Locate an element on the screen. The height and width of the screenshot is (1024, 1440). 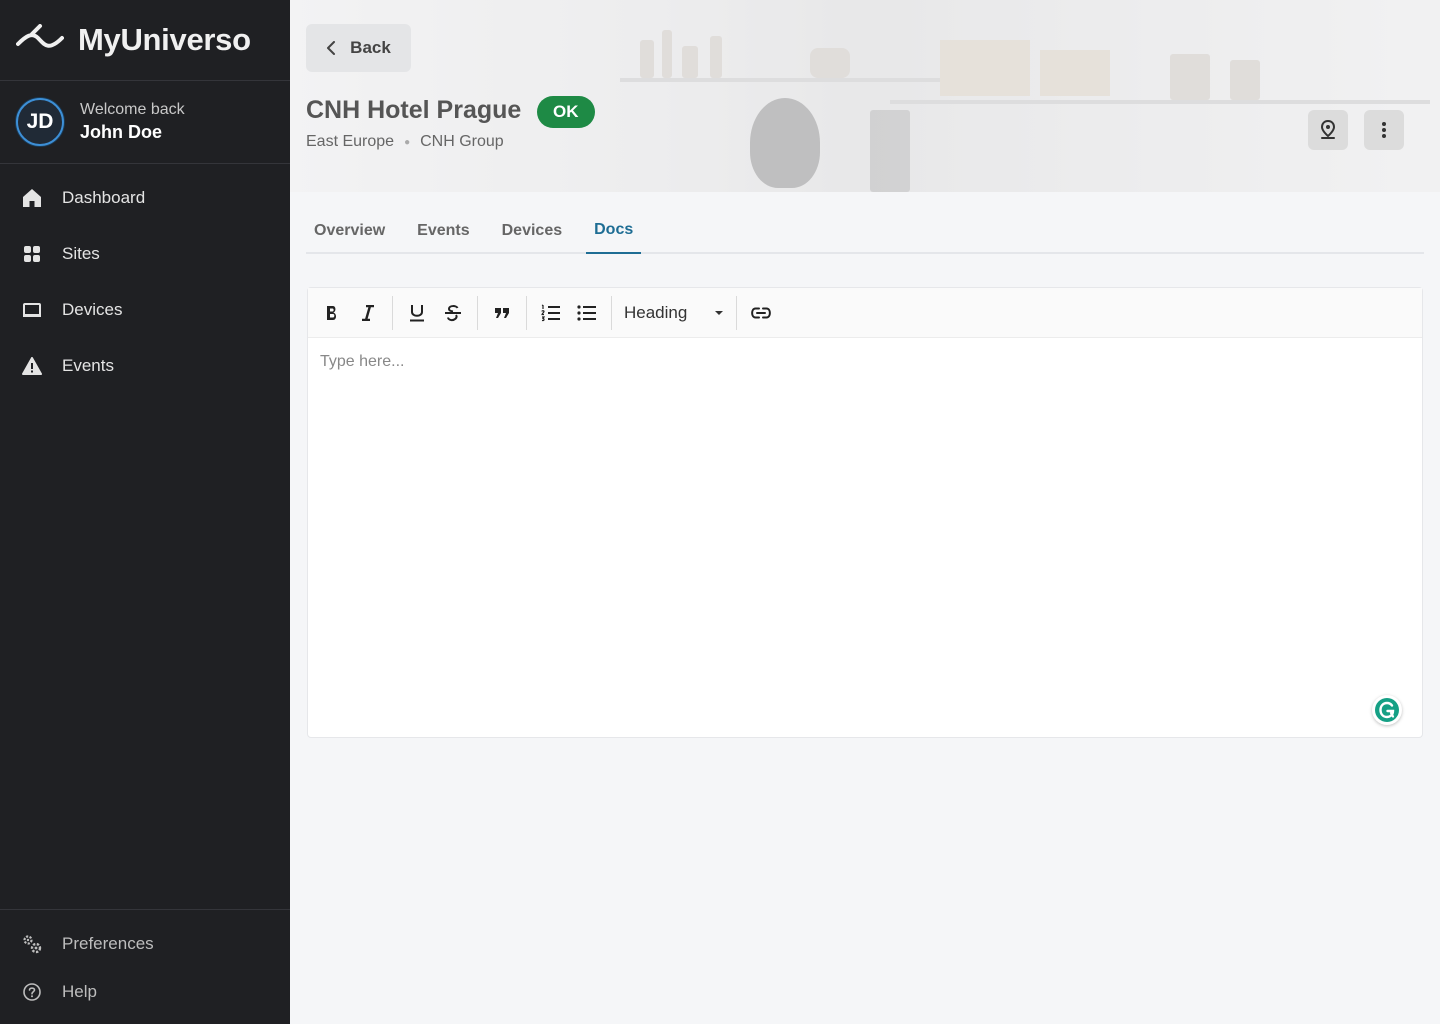
tab-overview: Overview is located at coordinates (349, 231).